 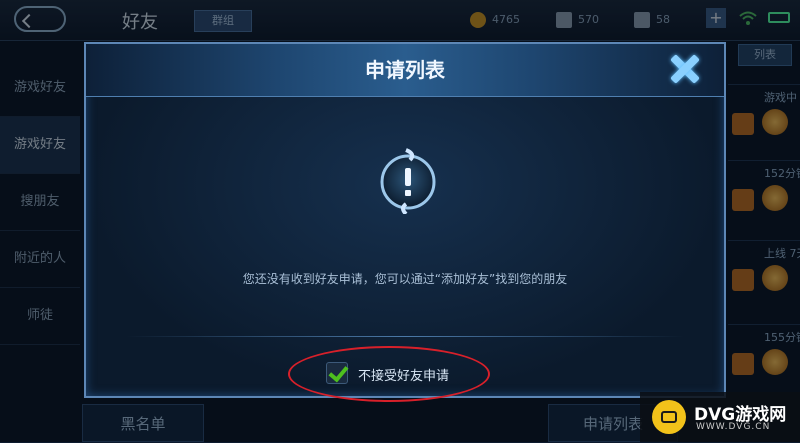 I want to click on highlight-annotation, so click(x=389, y=374).